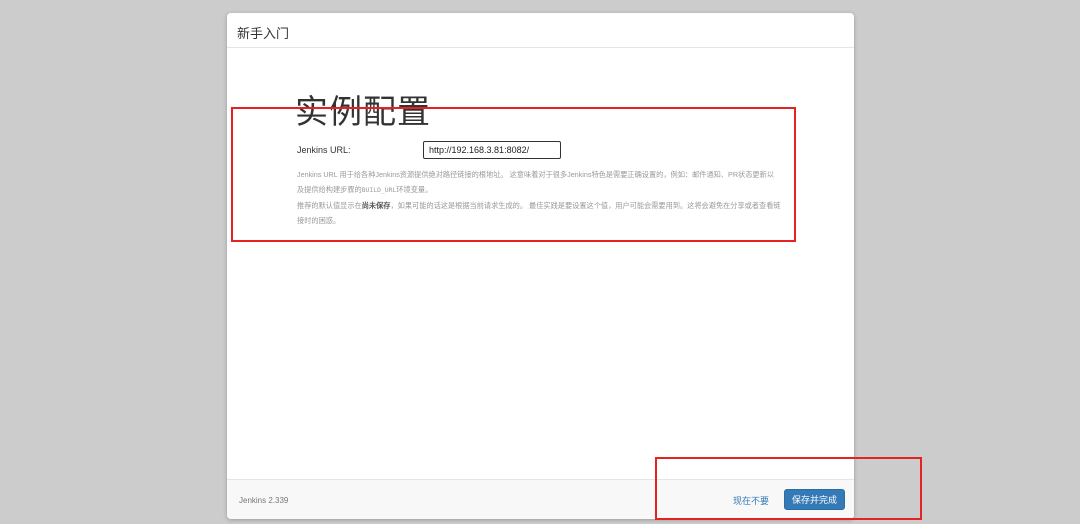 This screenshot has width=1080, height=524. Describe the element at coordinates (324, 150) in the screenshot. I see `jenkins-url-label: Jenkins URL:` at that location.